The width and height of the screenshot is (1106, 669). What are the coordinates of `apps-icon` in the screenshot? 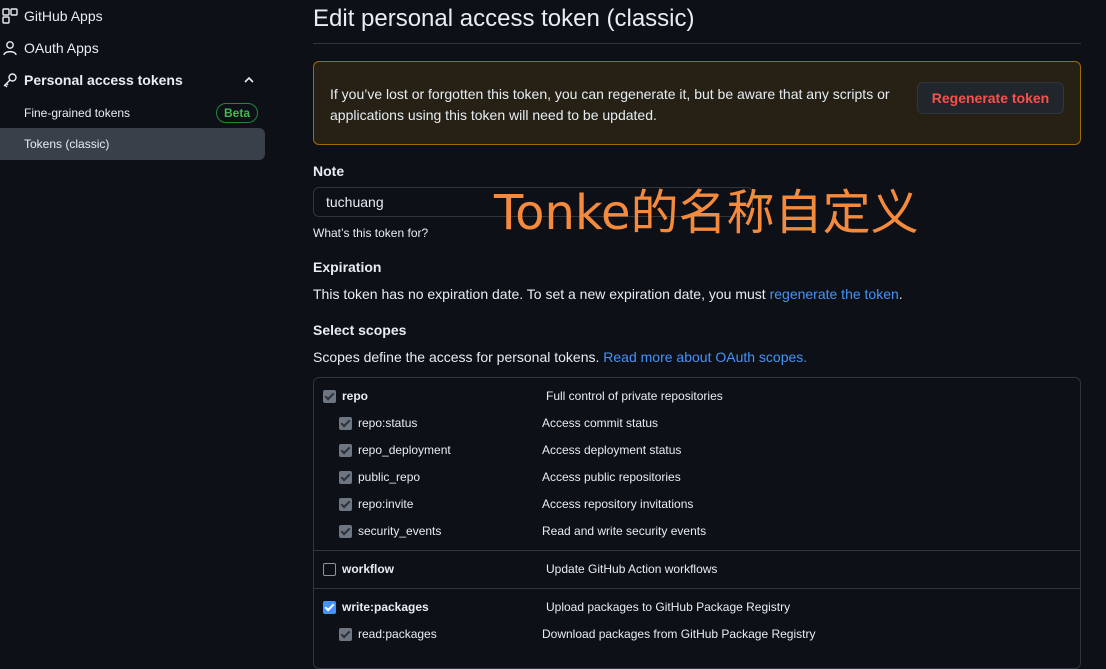 It's located at (10, 16).